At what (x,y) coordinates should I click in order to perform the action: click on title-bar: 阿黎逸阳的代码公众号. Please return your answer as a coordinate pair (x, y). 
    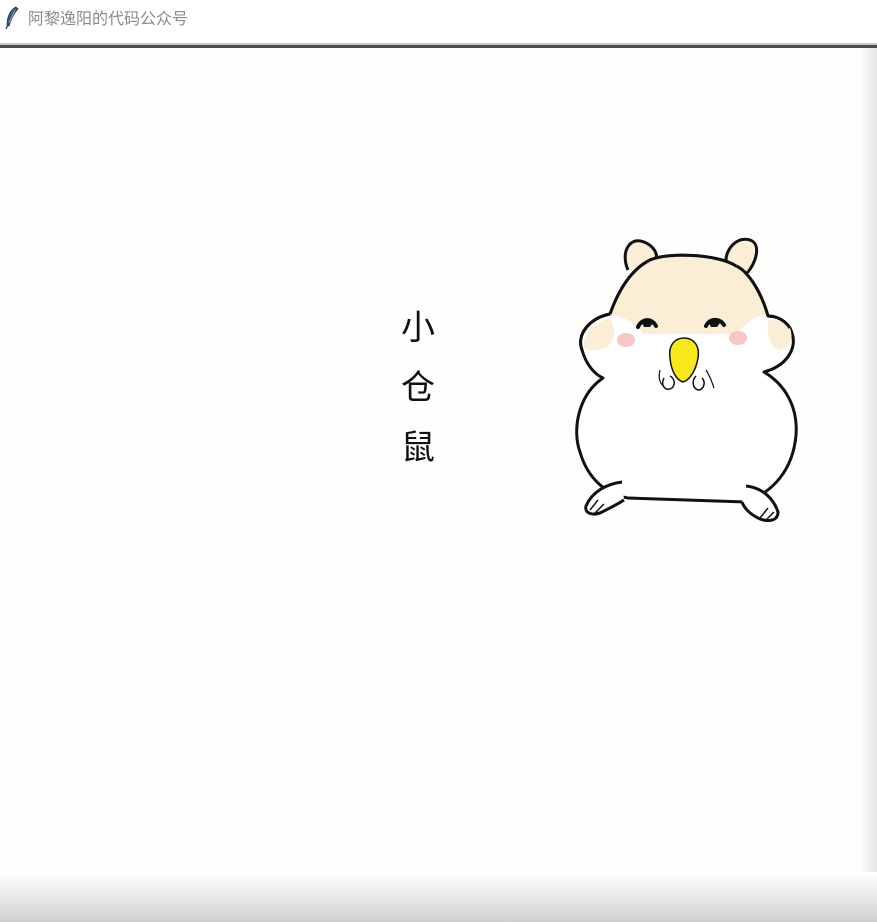
    Looking at the image, I should click on (438, 22).